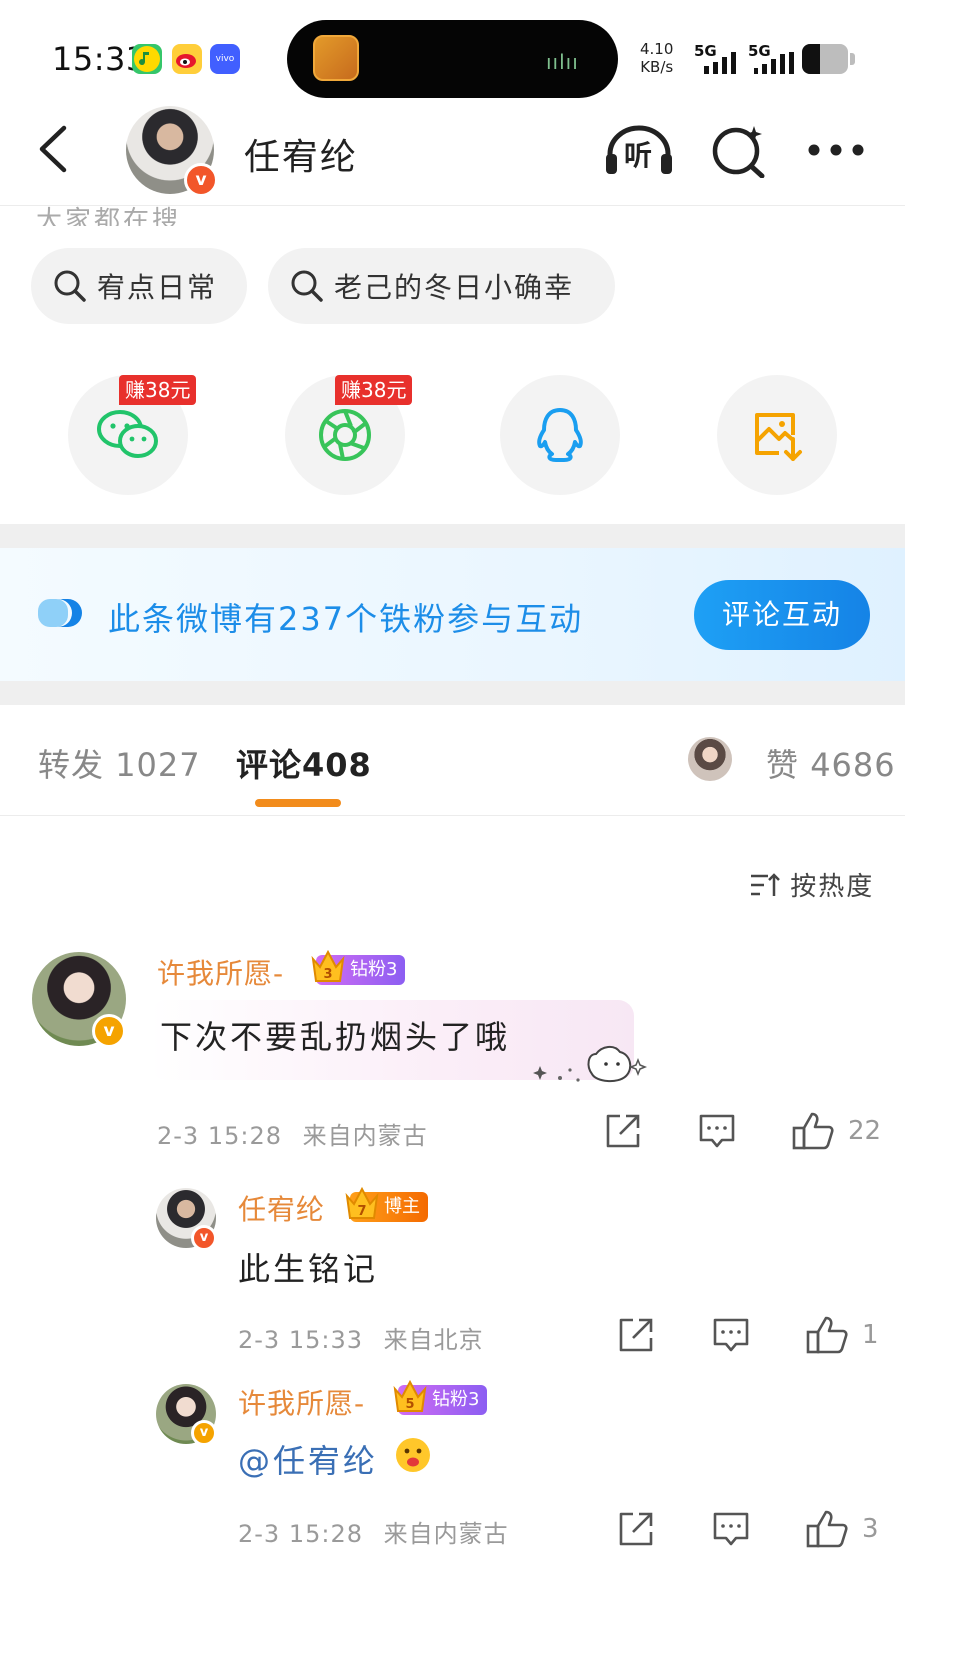  I want to click on search-chip-label: 老己的冬日小确幸, so click(454, 287).